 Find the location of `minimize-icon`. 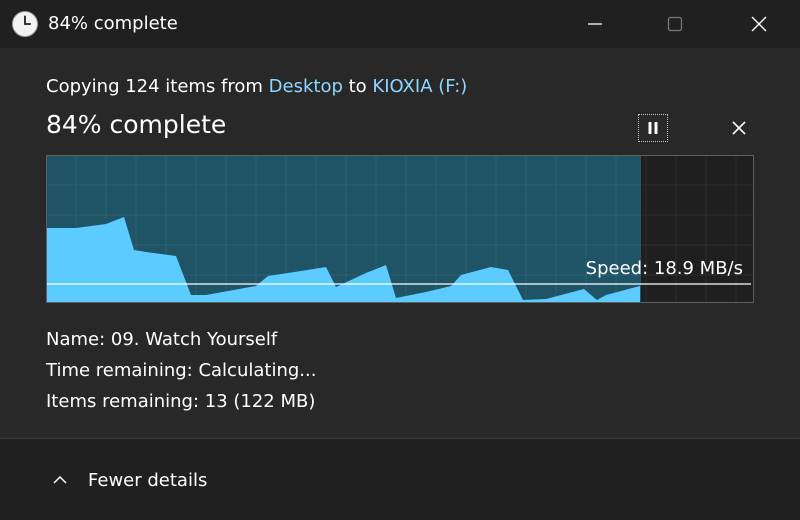

minimize-icon is located at coordinates (595, 24).